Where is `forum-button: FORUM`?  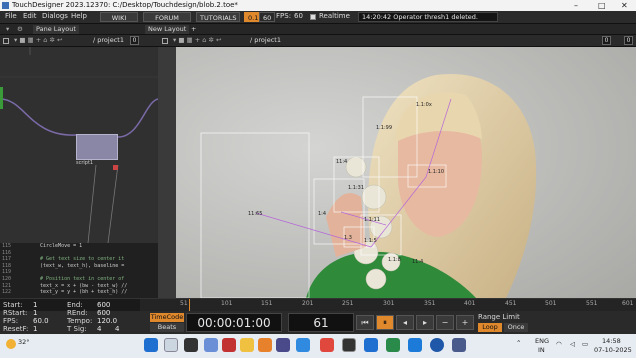
forum-button: FORUM is located at coordinates (167, 17).